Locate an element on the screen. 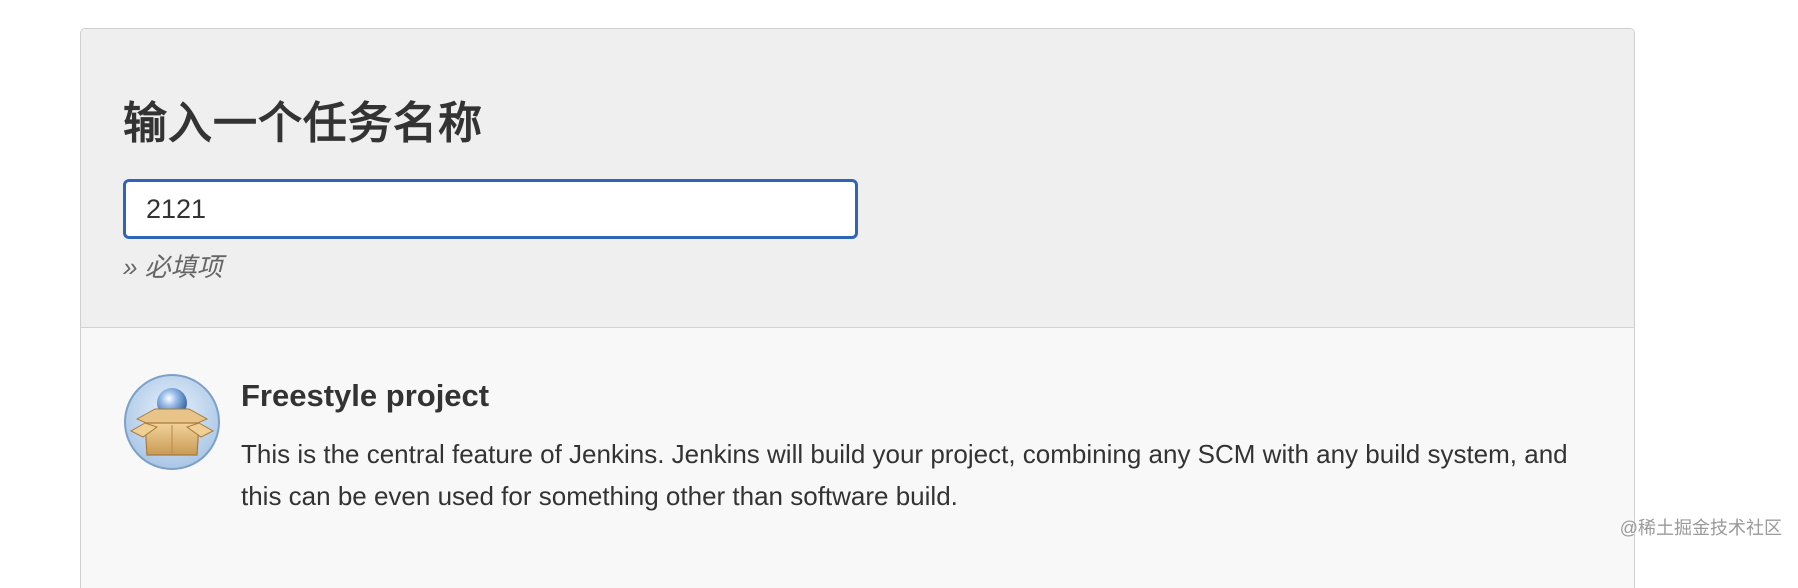 This screenshot has height=588, width=1798. required-field-note: » 必填项 is located at coordinates (173, 267).